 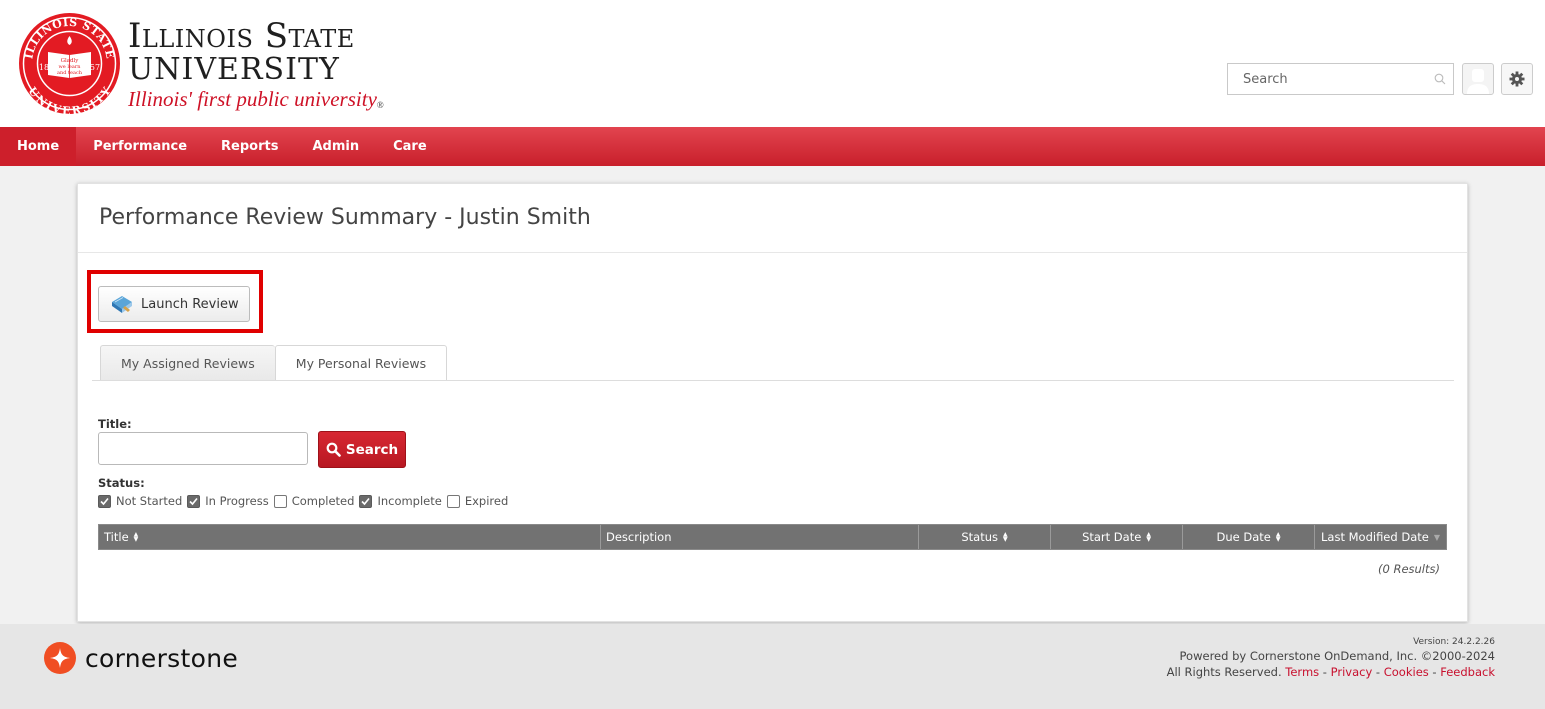 What do you see at coordinates (187, 363) in the screenshot?
I see `tab-my-assigned-reviews: My Assigned Reviews` at bounding box center [187, 363].